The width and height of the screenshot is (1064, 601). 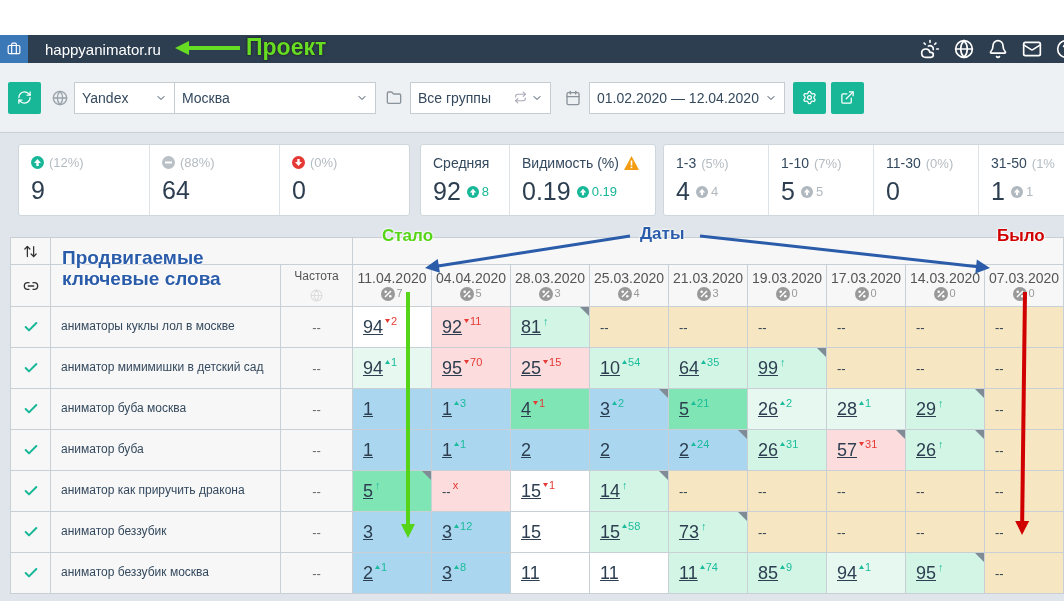 What do you see at coordinates (526, 409) in the screenshot?
I see `position-link: 4` at bounding box center [526, 409].